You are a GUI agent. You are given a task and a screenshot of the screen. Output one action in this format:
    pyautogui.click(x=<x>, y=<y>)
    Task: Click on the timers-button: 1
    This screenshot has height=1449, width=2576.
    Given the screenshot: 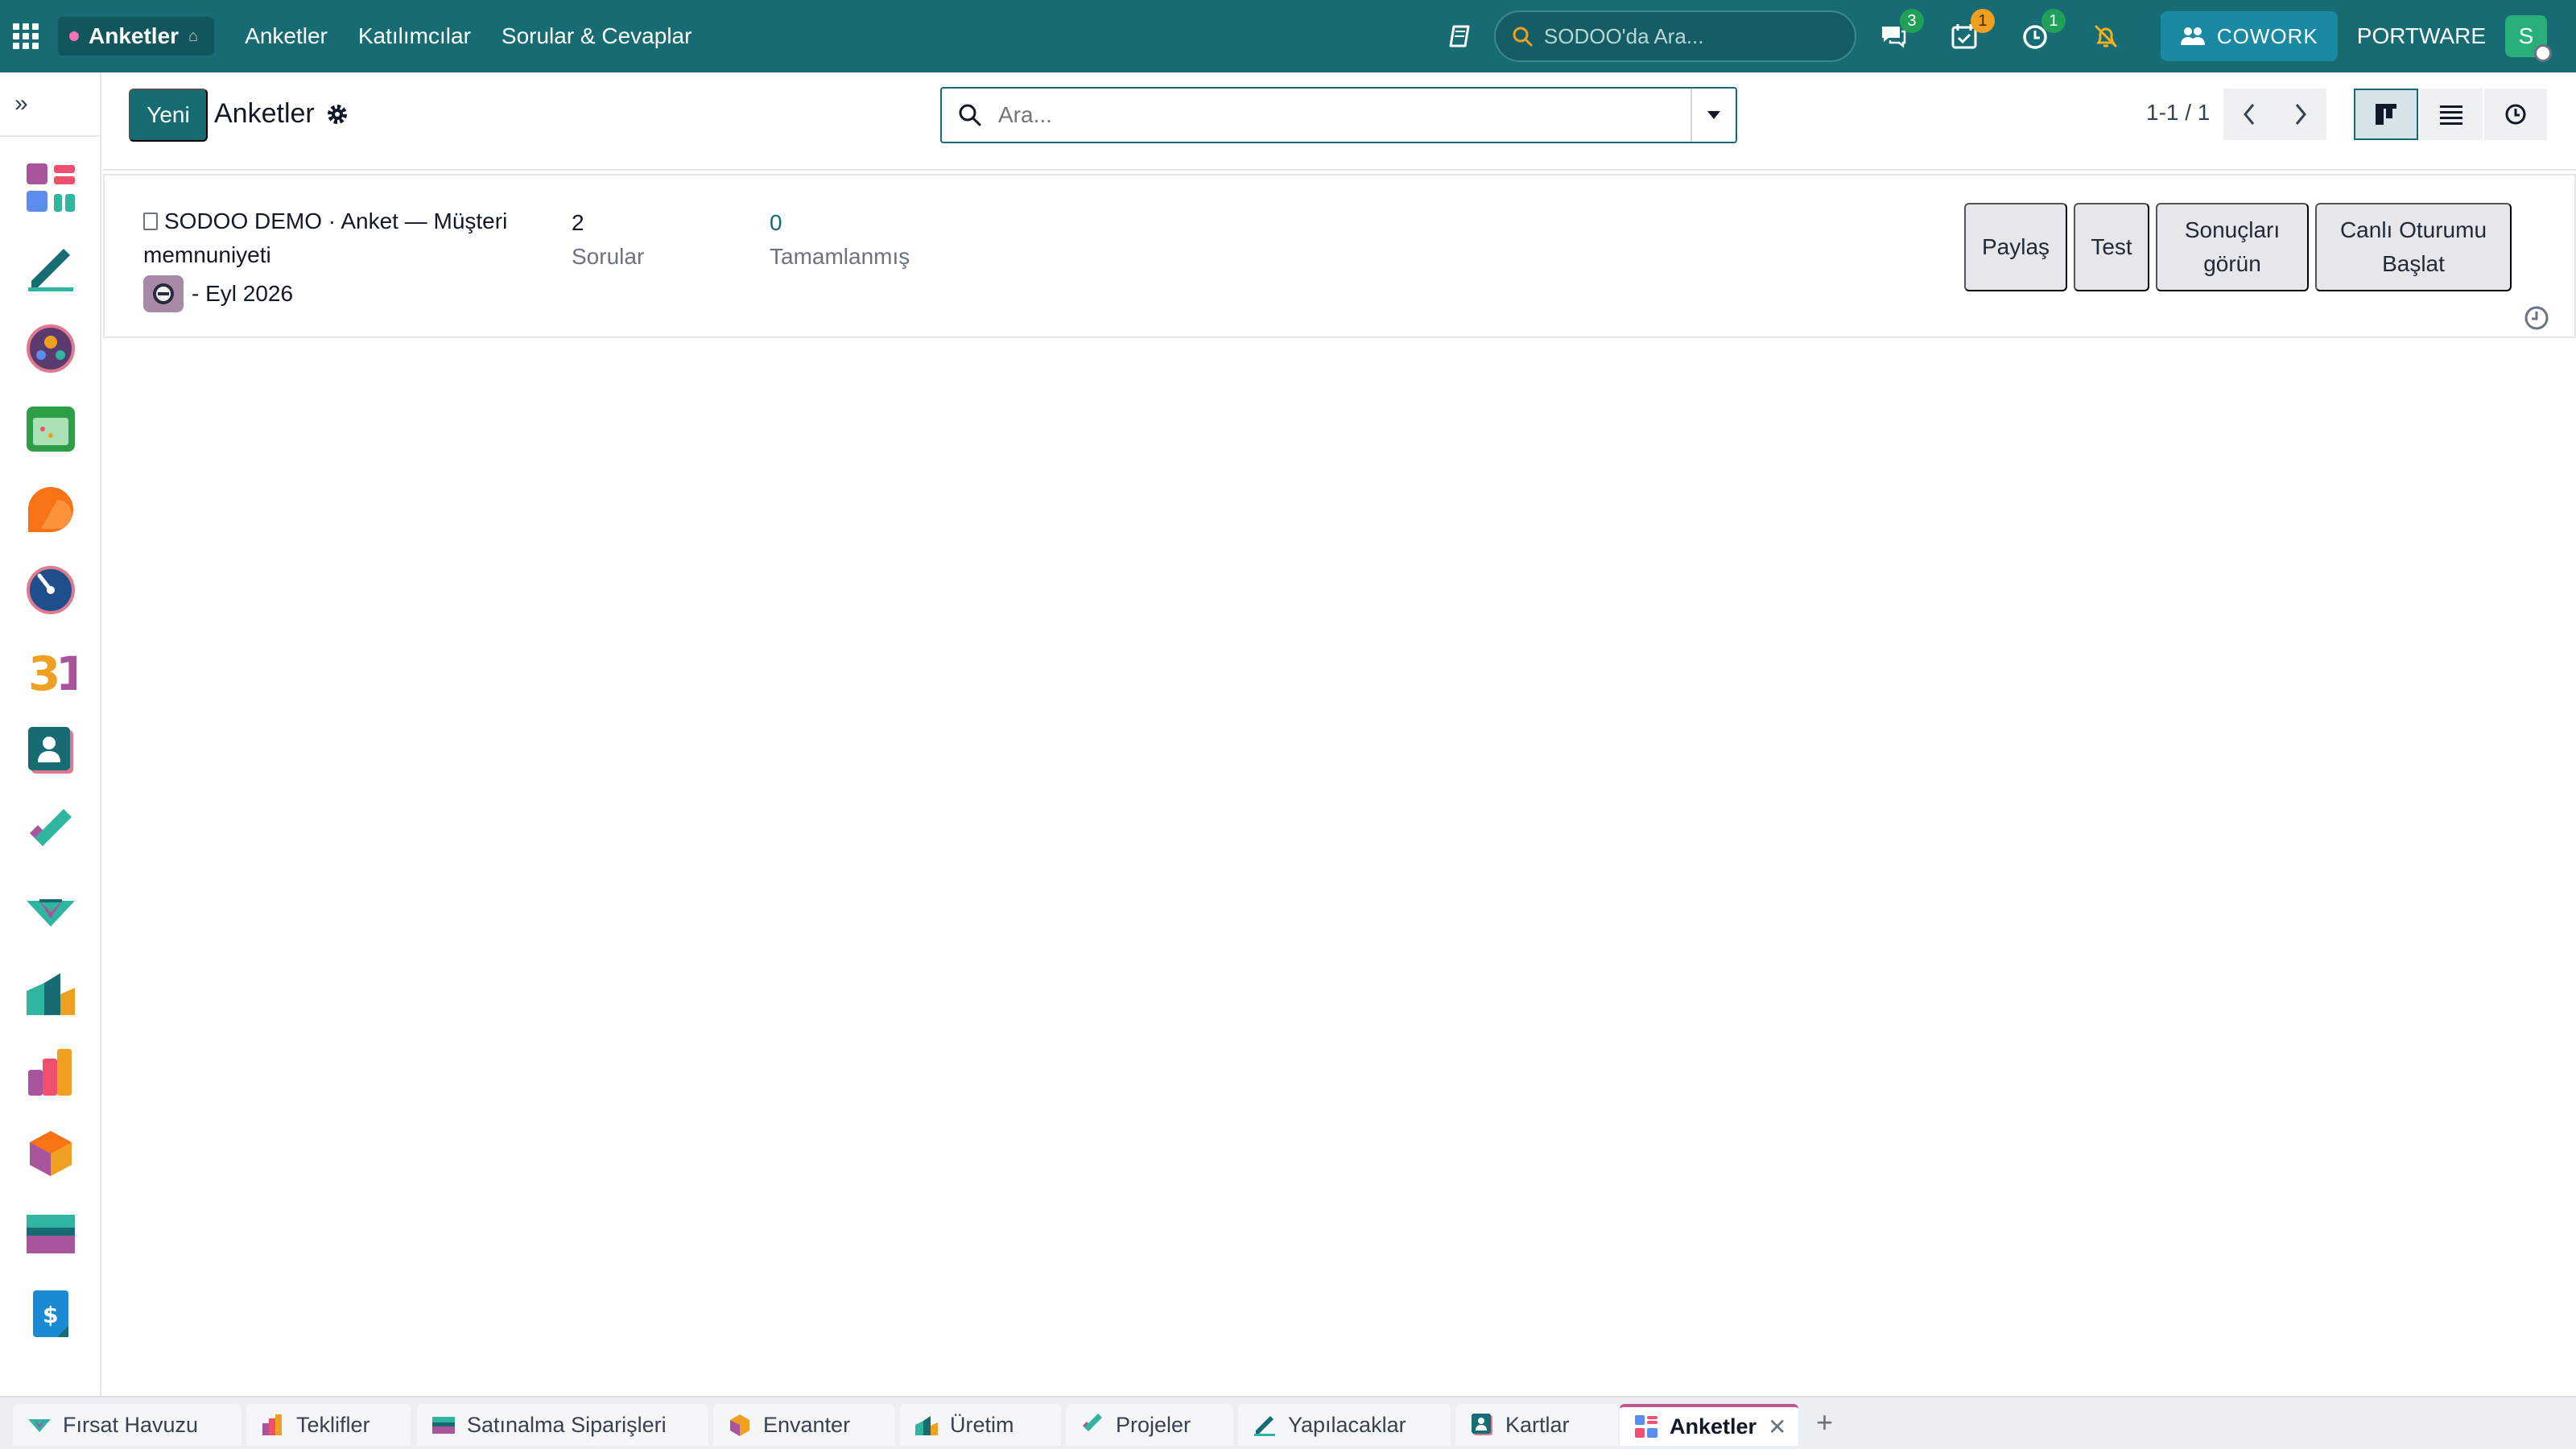 What is the action you would take?
    pyautogui.click(x=2042, y=30)
    